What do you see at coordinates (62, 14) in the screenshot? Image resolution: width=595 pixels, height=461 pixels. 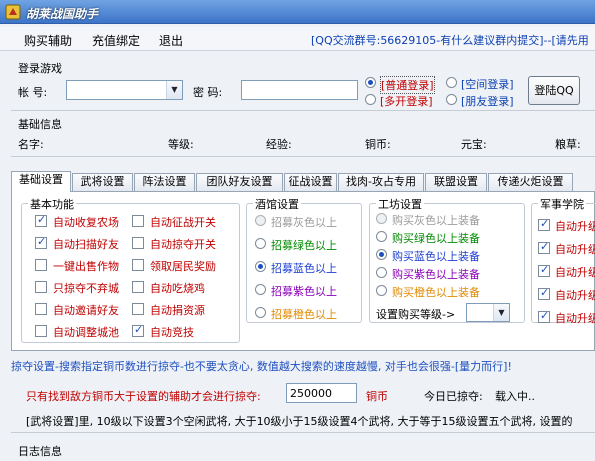 I see `window-title: 胡莱战国助手` at bounding box center [62, 14].